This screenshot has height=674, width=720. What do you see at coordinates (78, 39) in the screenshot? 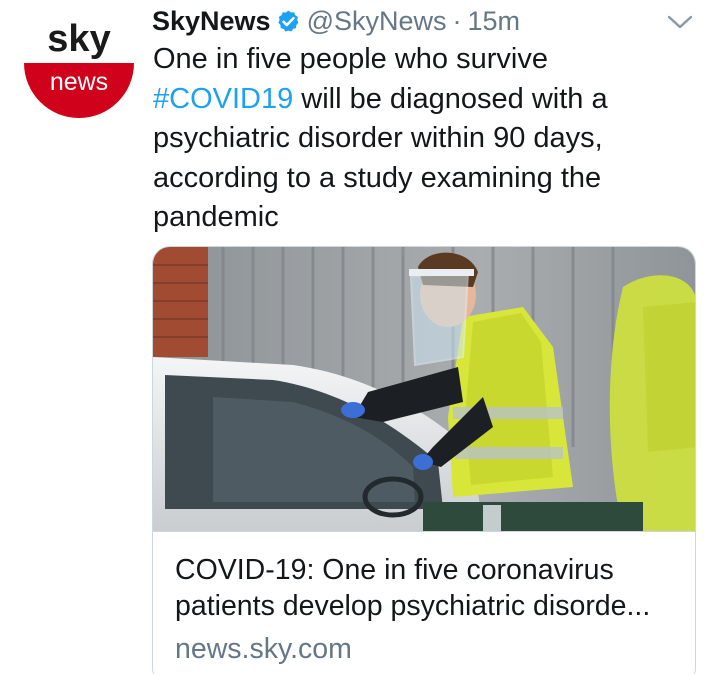
I see `svg-text: sky` at bounding box center [78, 39].